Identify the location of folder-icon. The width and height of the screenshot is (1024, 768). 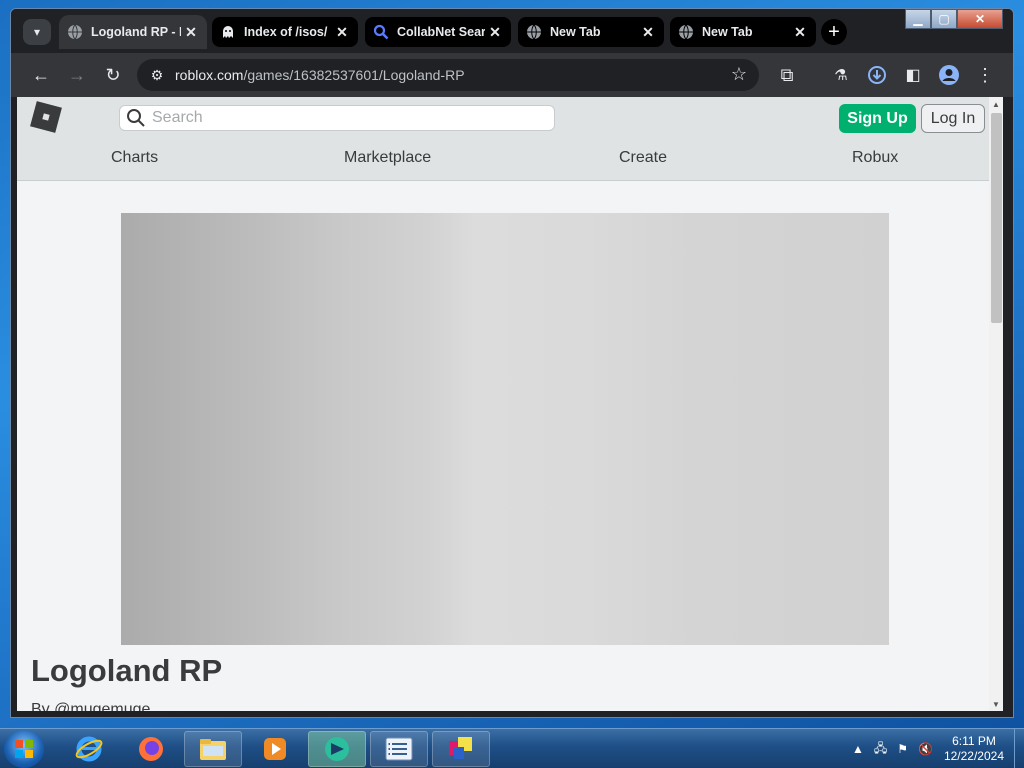
(213, 749).